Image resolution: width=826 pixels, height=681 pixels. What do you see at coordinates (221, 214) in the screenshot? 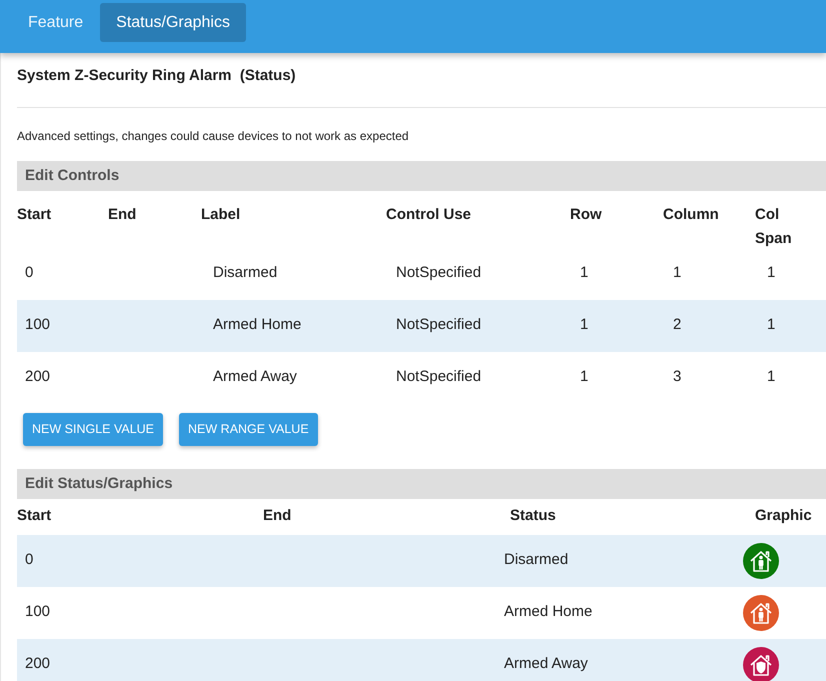
I see `column-header: Label` at bounding box center [221, 214].